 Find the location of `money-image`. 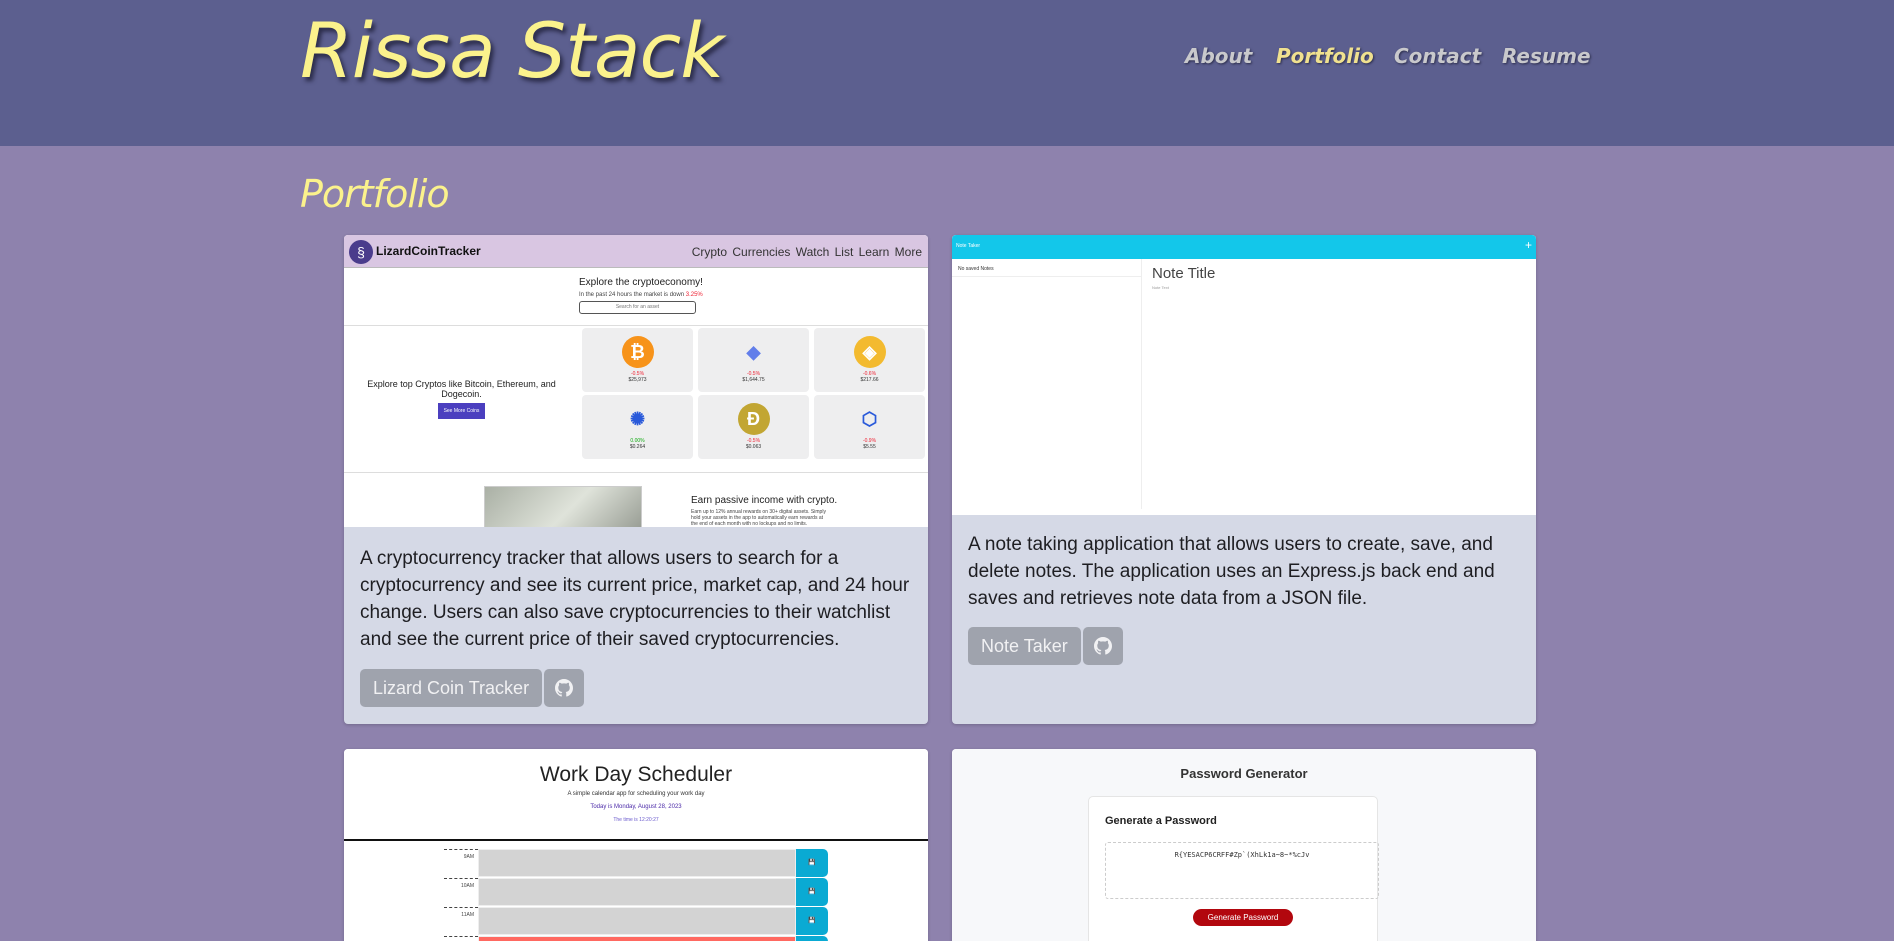

money-image is located at coordinates (563, 506).